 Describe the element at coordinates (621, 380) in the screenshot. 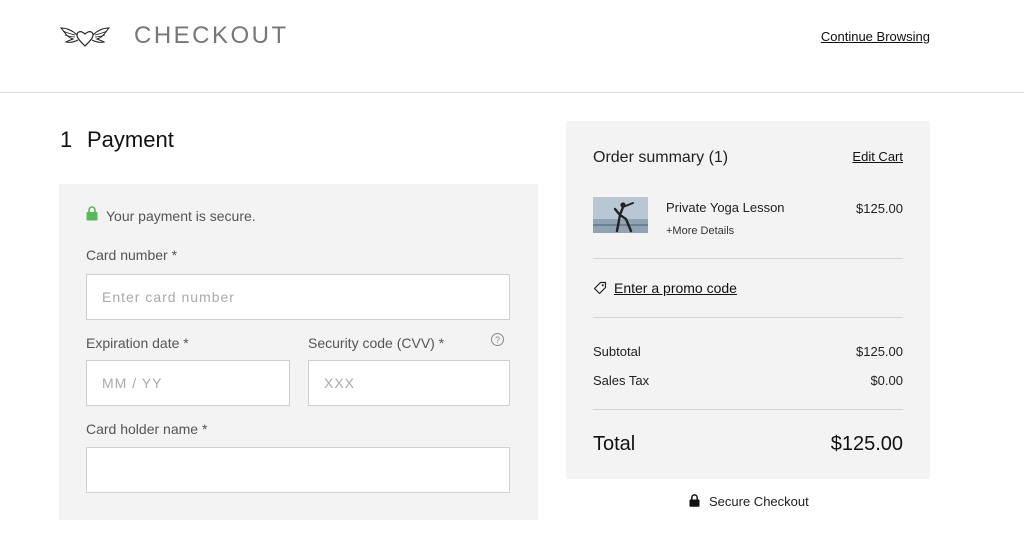

I see `sales-tax-label: Sales Tax` at that location.